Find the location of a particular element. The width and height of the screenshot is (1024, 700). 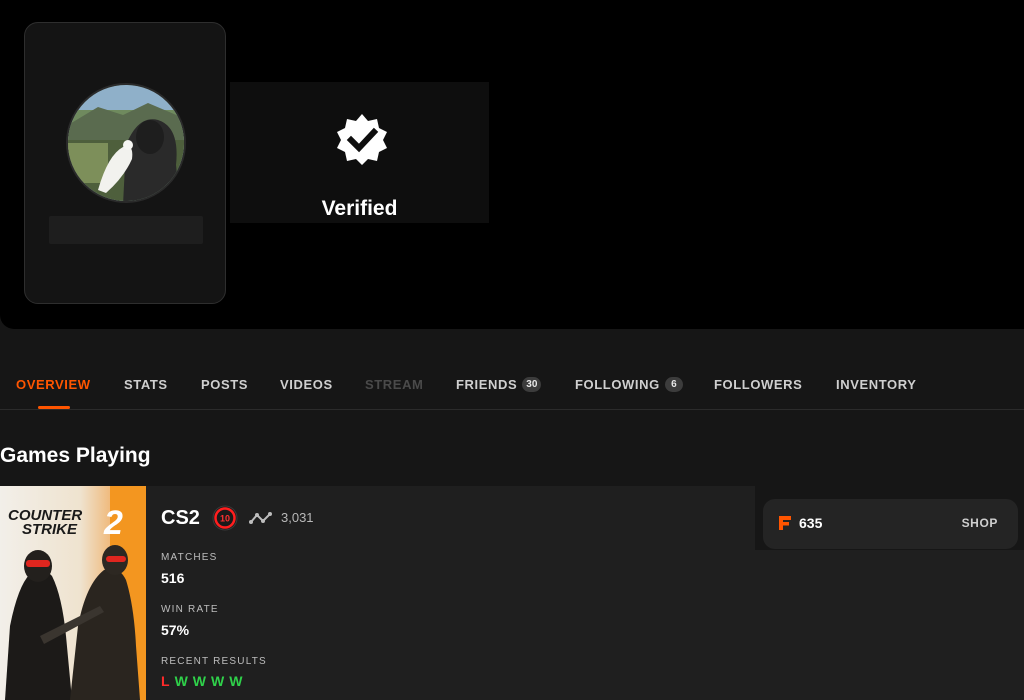

tab-overview: OVERVIEW is located at coordinates (53, 384).